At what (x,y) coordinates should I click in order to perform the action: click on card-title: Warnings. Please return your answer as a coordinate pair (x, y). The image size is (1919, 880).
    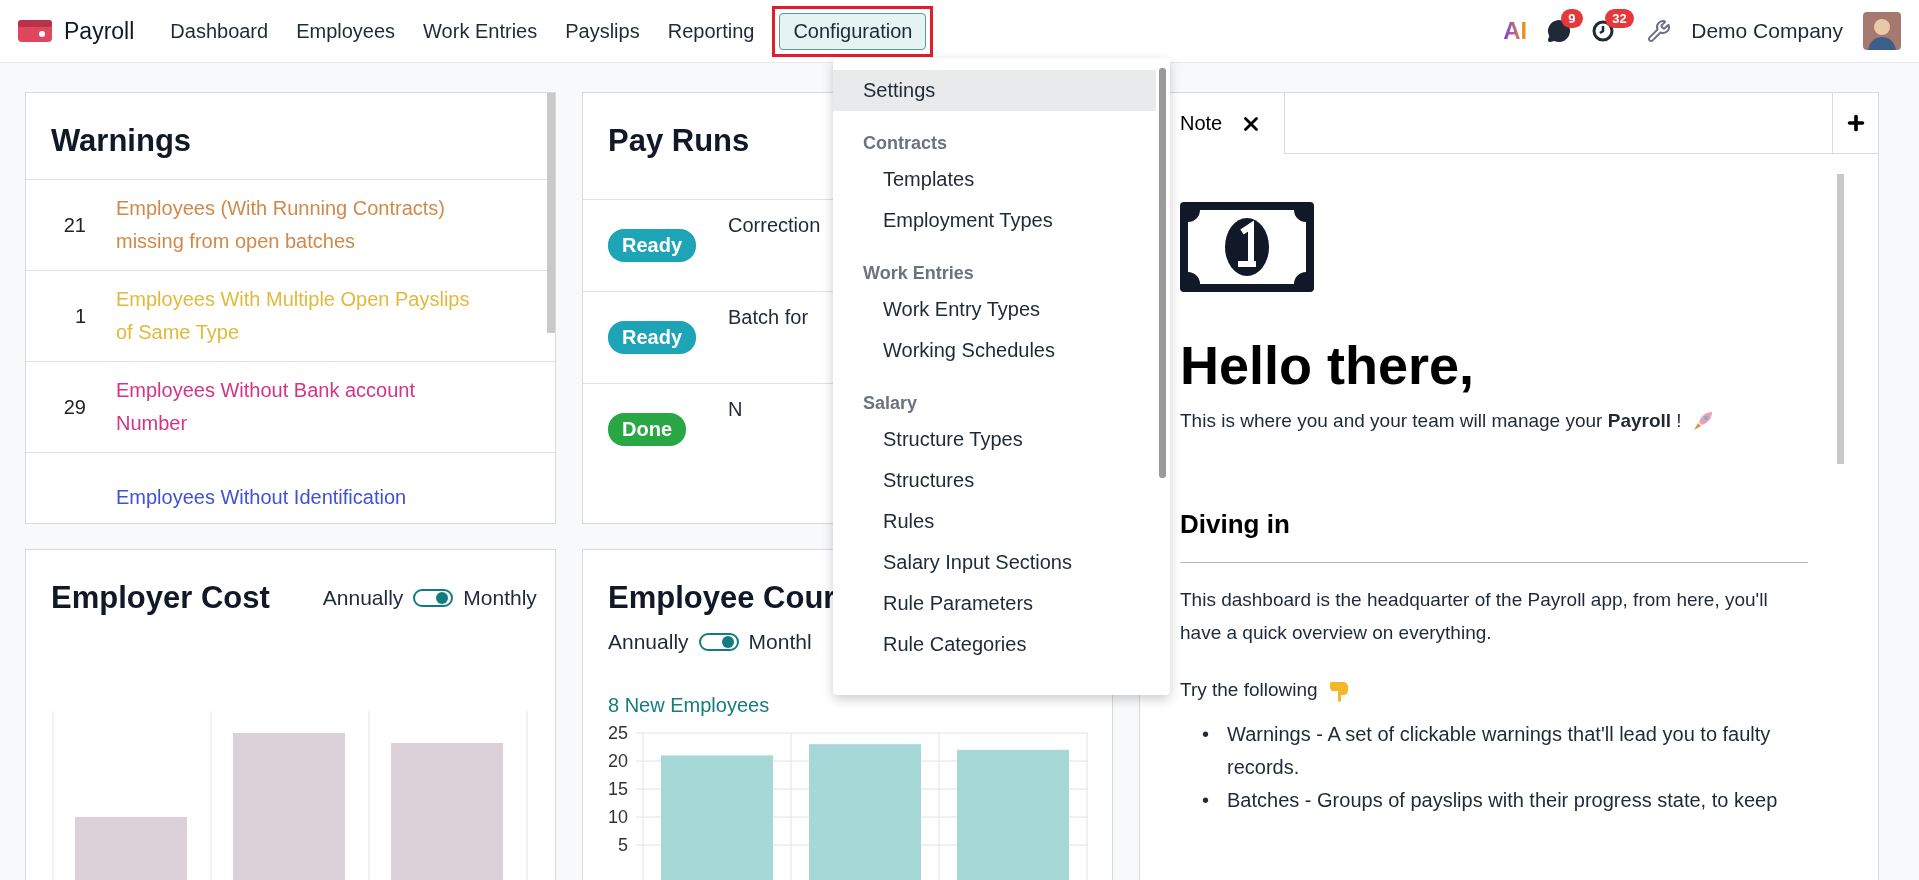
    Looking at the image, I should click on (121, 141).